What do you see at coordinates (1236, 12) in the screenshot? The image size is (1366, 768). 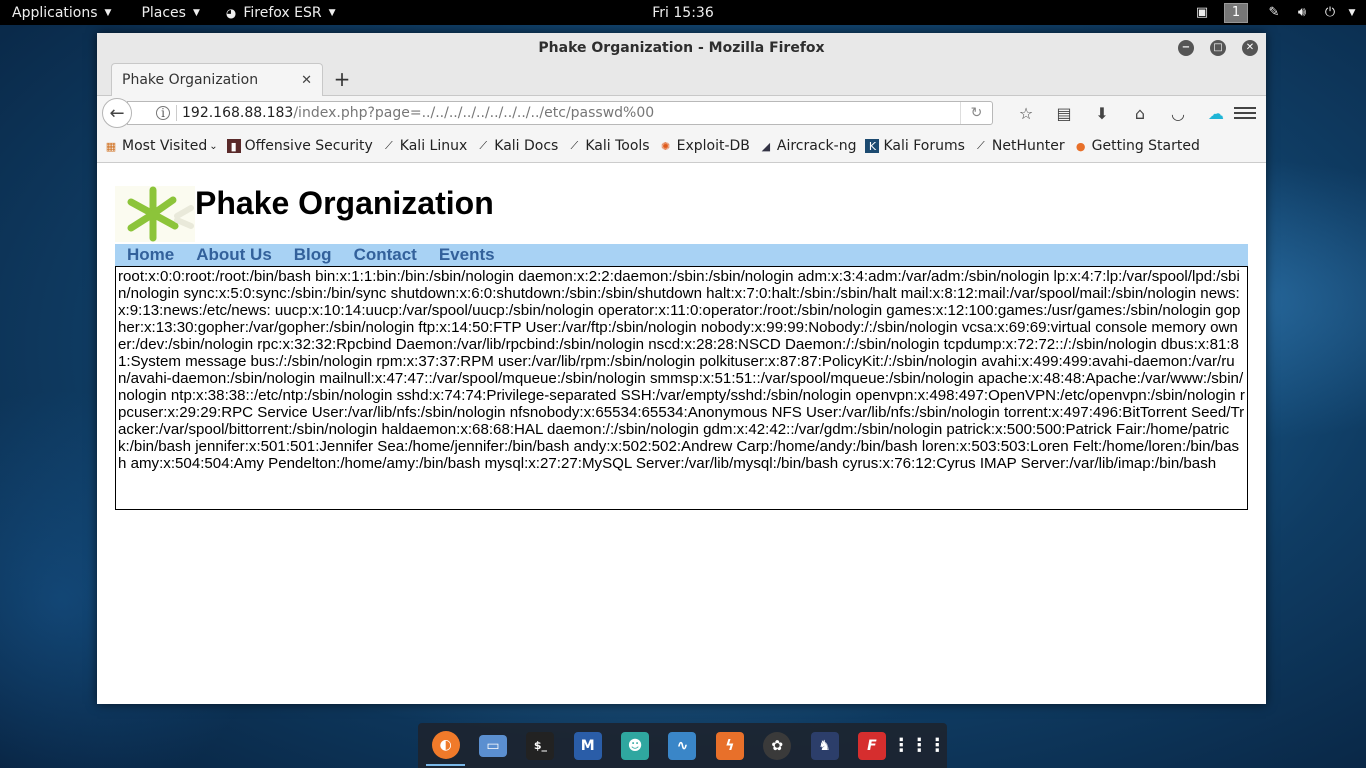 I see `workspace-indicator: 1` at bounding box center [1236, 12].